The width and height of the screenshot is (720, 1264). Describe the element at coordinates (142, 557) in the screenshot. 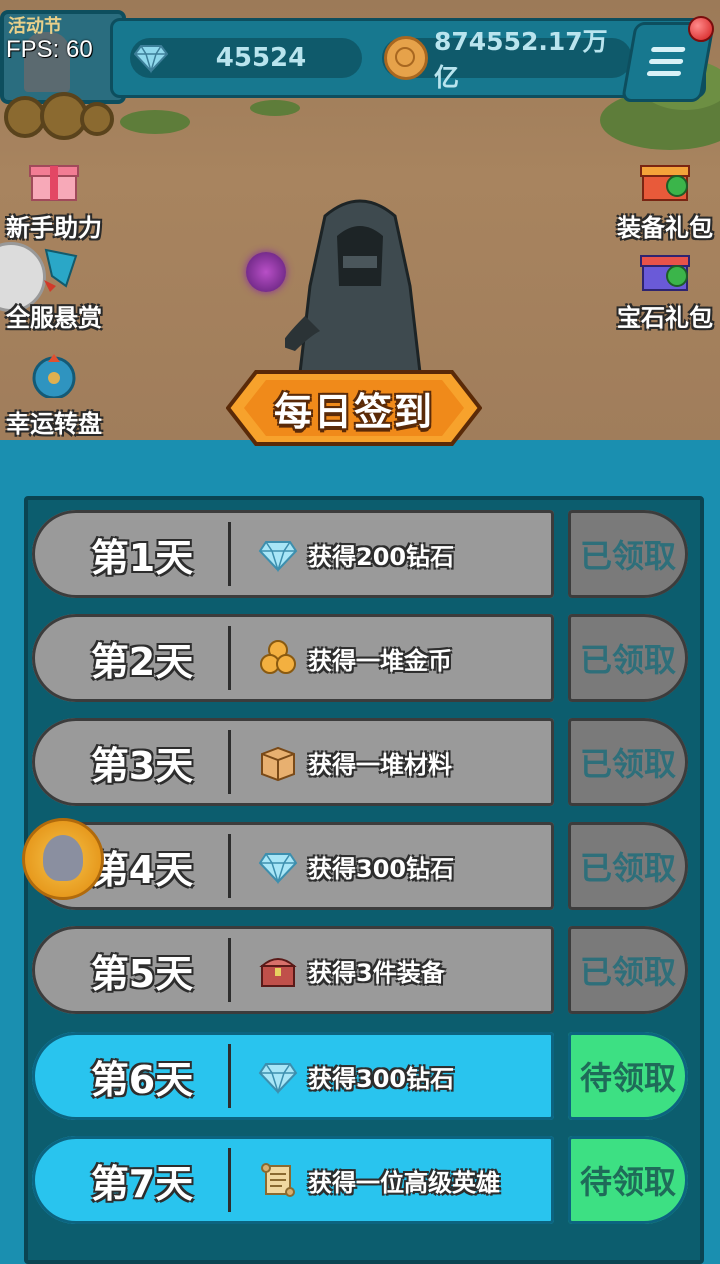

I see `day-label: 第1天` at that location.